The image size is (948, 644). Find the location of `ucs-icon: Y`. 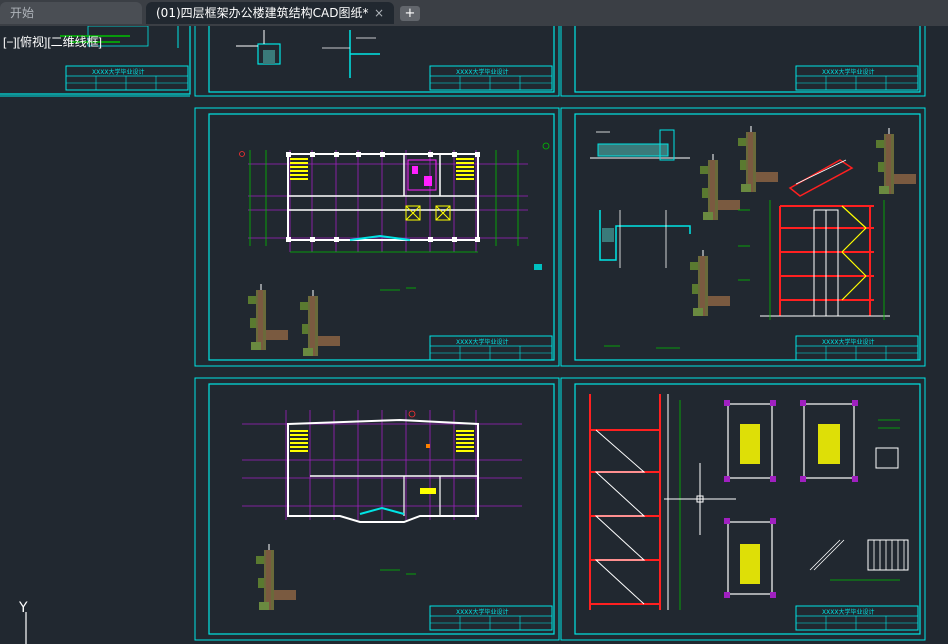

ucs-icon: Y is located at coordinates (23, 622).